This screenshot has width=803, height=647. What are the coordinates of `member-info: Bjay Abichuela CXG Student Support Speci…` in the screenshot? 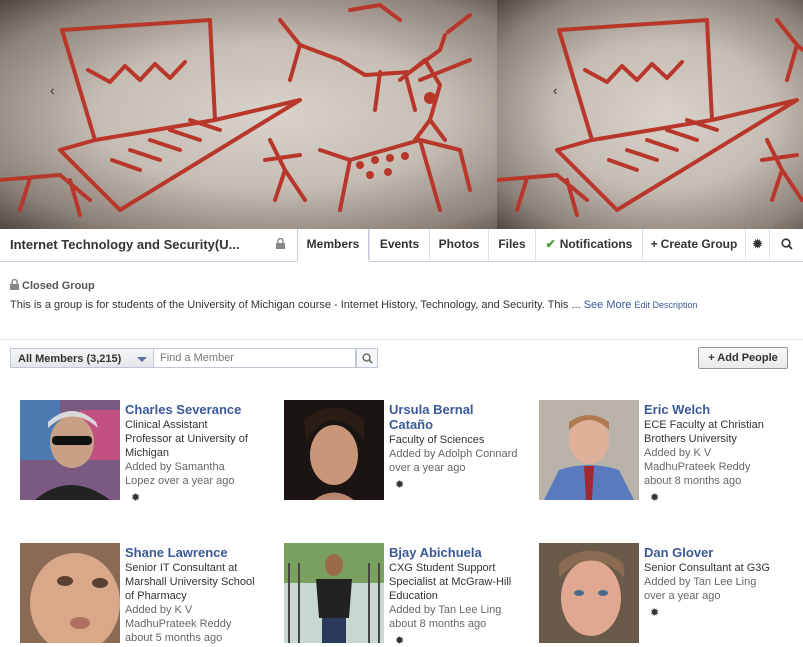 It's located at (454, 596).